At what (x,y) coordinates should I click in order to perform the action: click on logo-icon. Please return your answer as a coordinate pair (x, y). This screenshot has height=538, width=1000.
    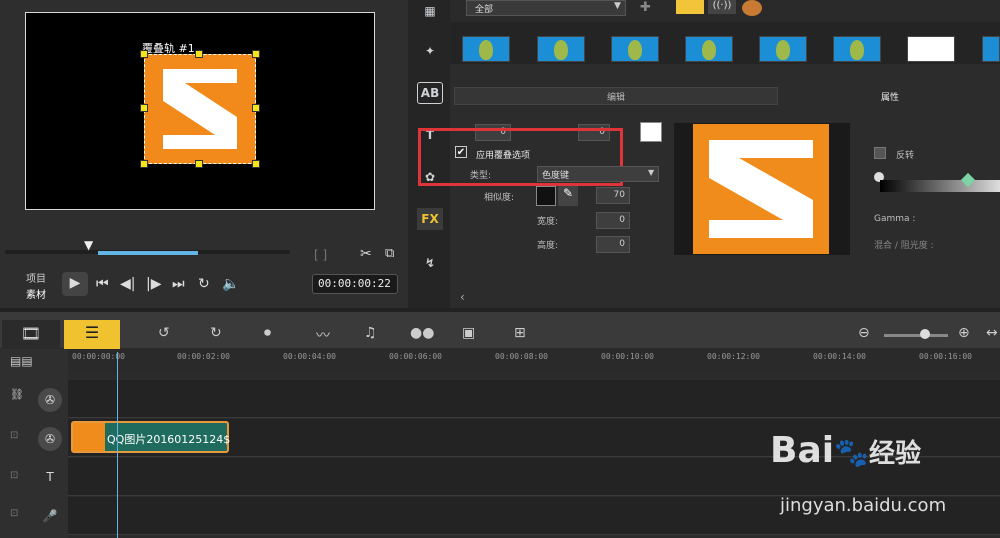
    Looking at the image, I should click on (761, 189).